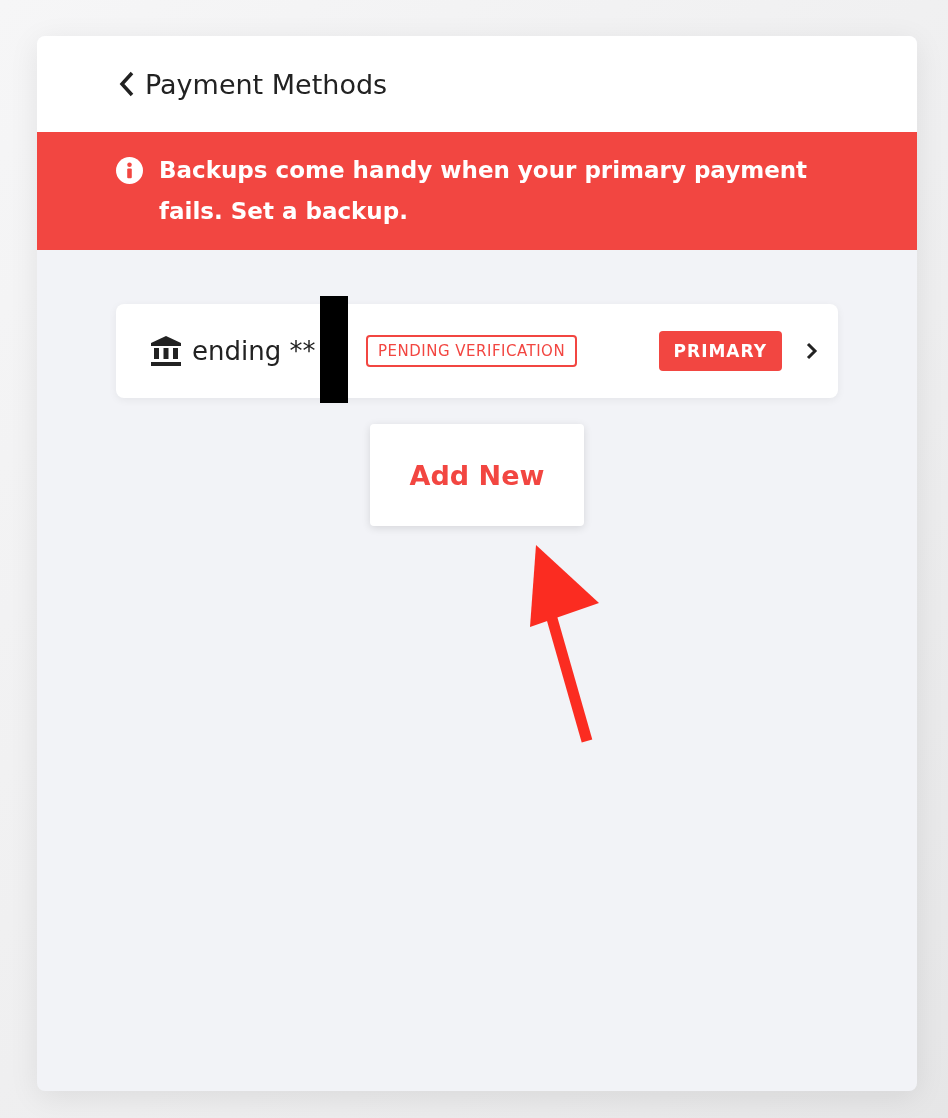 The width and height of the screenshot is (948, 1118). What do you see at coordinates (266, 84) in the screenshot?
I see `page-title: Payment Methods` at bounding box center [266, 84].